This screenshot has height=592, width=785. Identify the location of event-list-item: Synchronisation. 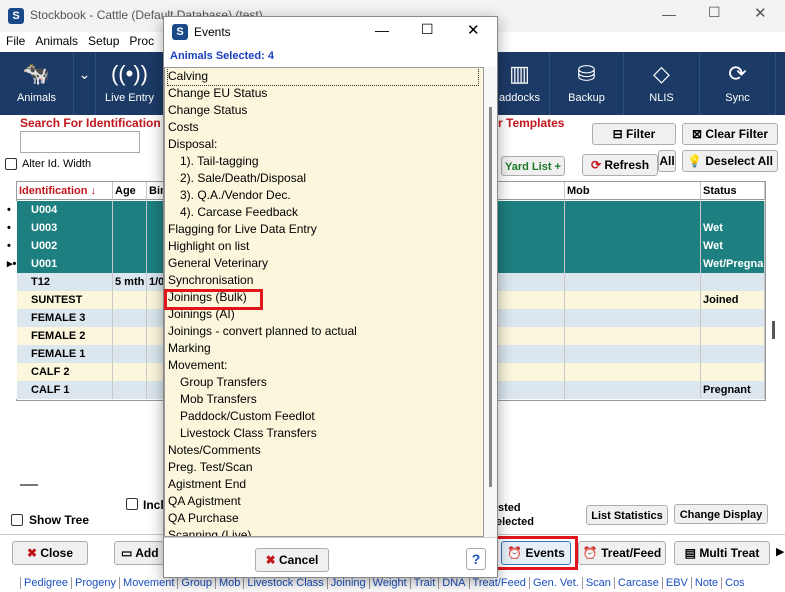
(210, 280).